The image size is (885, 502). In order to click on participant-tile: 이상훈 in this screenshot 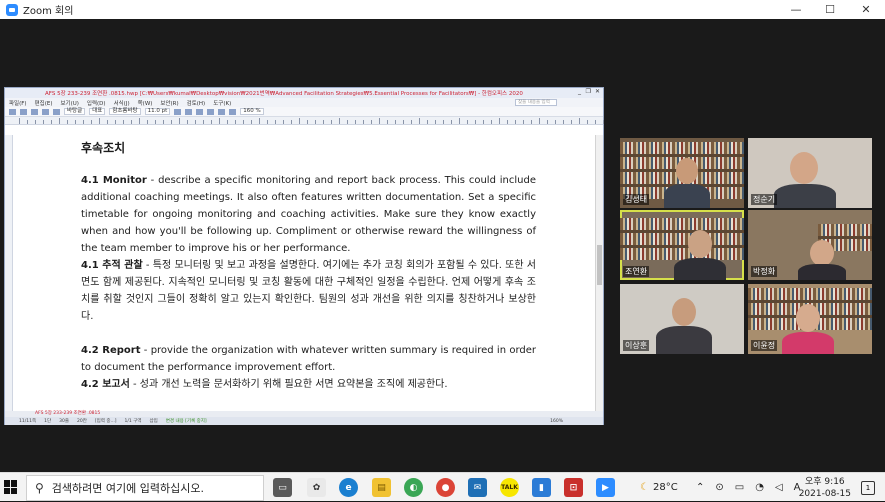, I will do `click(682, 319)`.